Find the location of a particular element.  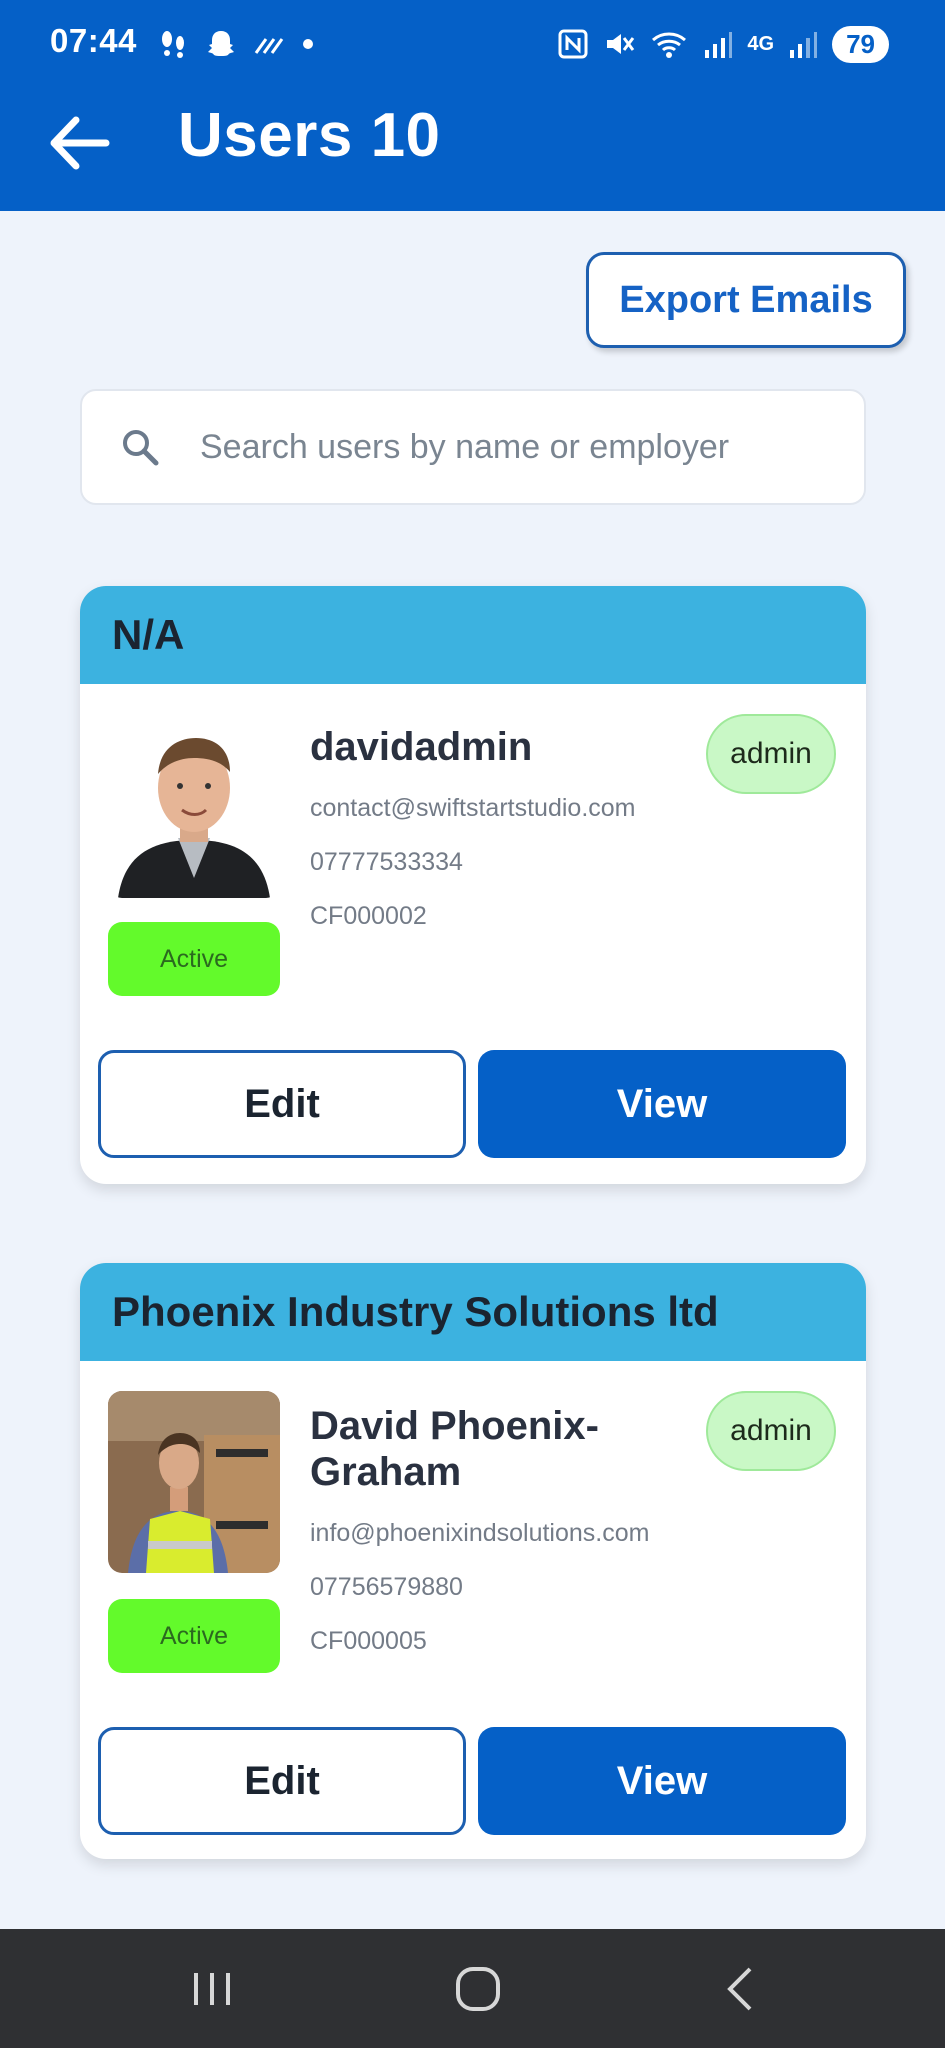

mute-icon is located at coordinates (621, 44).